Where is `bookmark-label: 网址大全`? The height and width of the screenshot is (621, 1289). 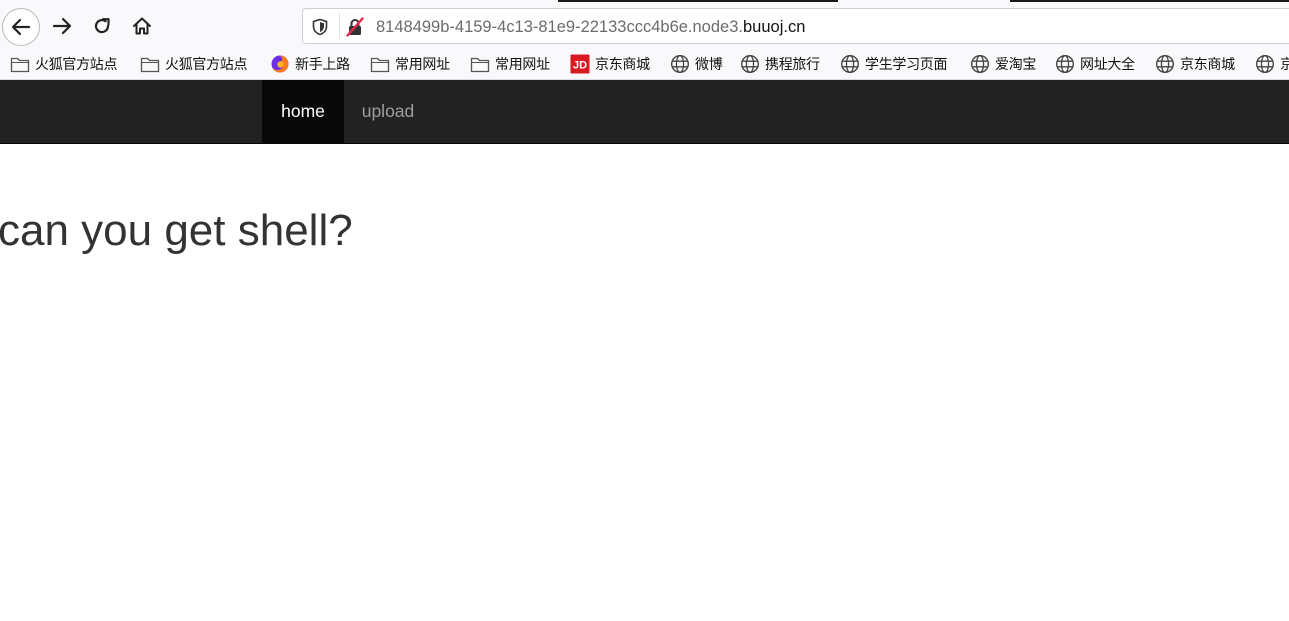 bookmark-label: 网址大全 is located at coordinates (1107, 65).